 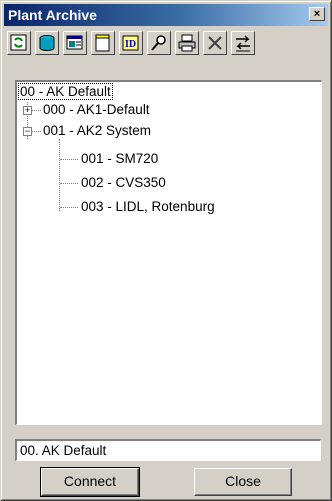 I want to click on print-button, so click(x=187, y=43).